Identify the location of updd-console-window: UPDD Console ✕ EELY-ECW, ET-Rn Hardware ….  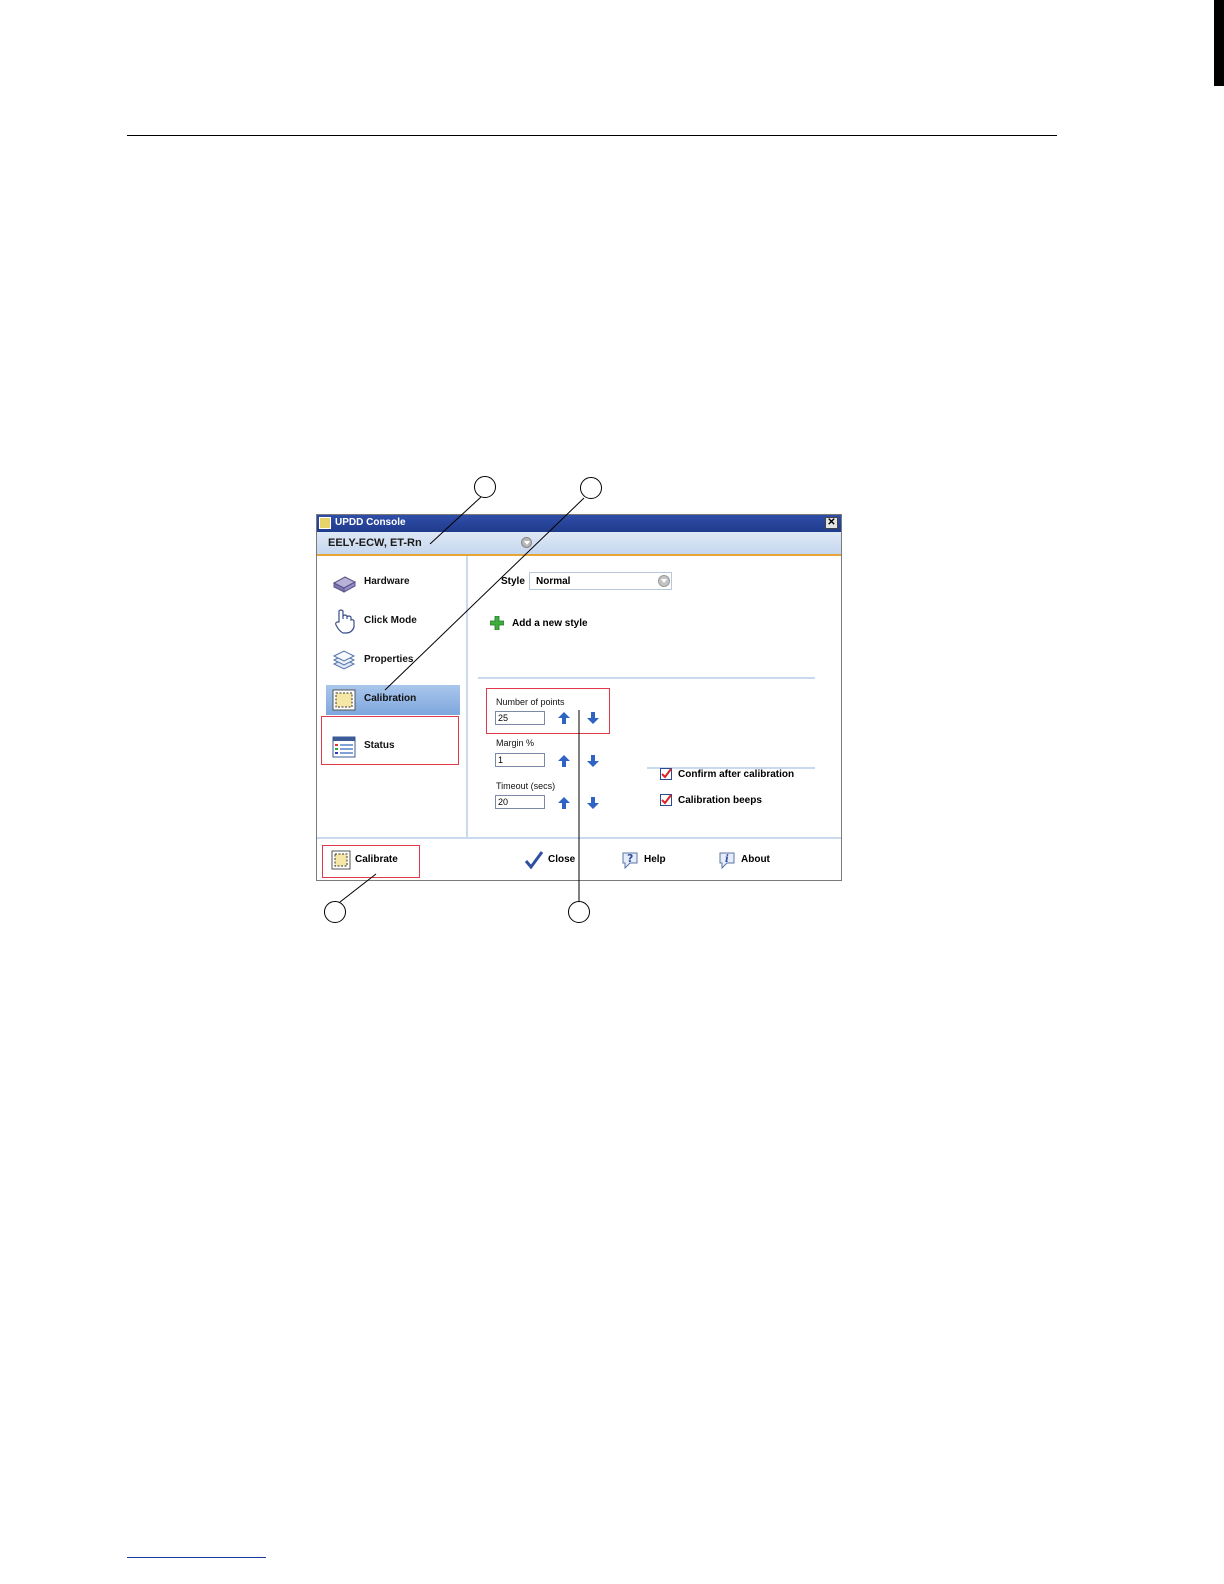
(579, 697).